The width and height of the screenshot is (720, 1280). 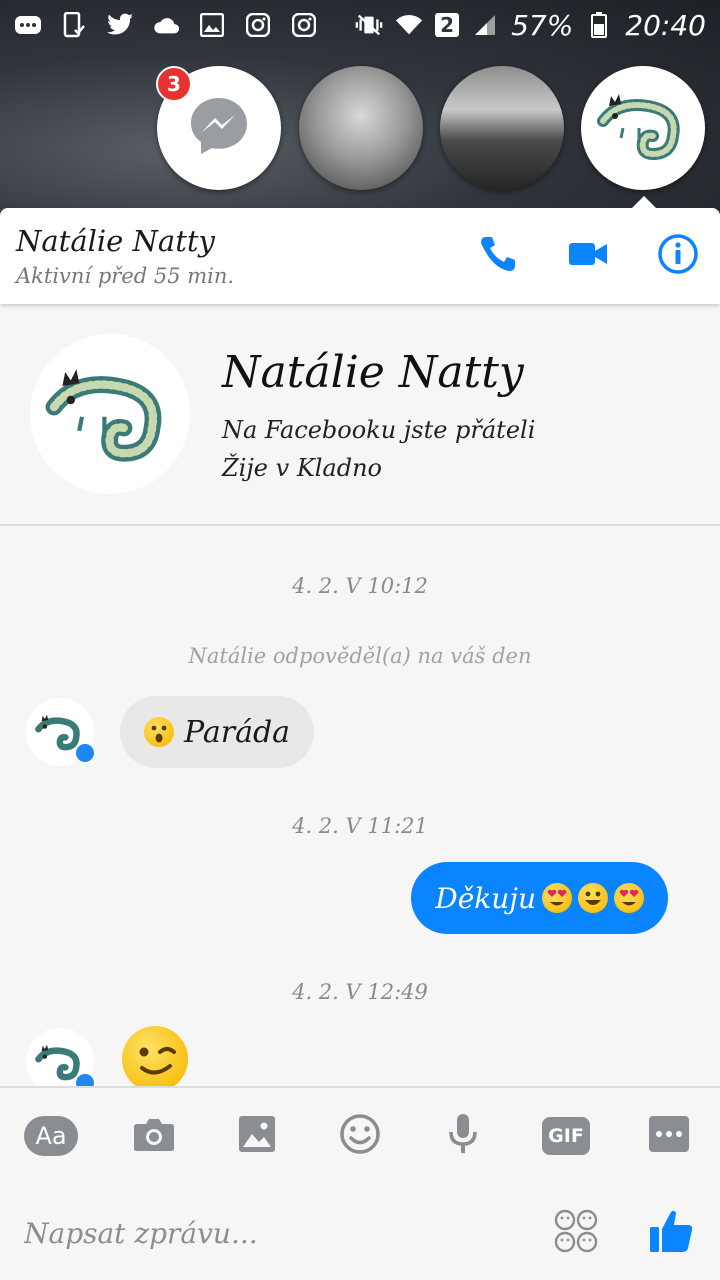 I want to click on battery-percent: 57%, so click(x=542, y=25).